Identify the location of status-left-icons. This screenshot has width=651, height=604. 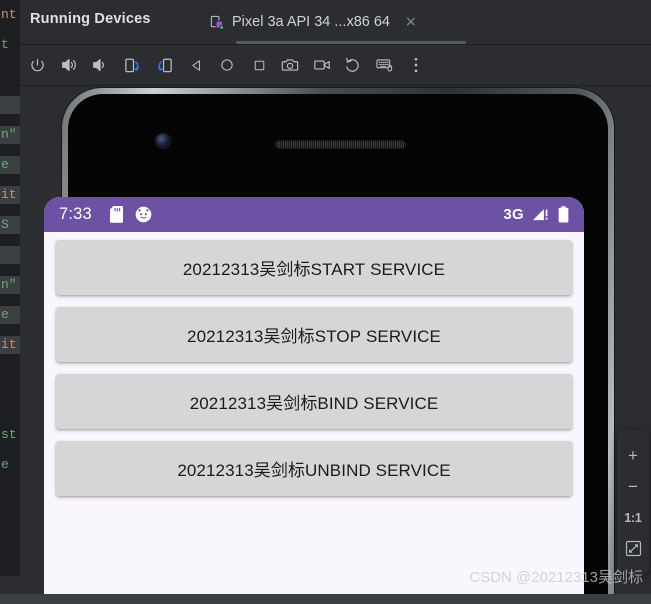
(130, 214).